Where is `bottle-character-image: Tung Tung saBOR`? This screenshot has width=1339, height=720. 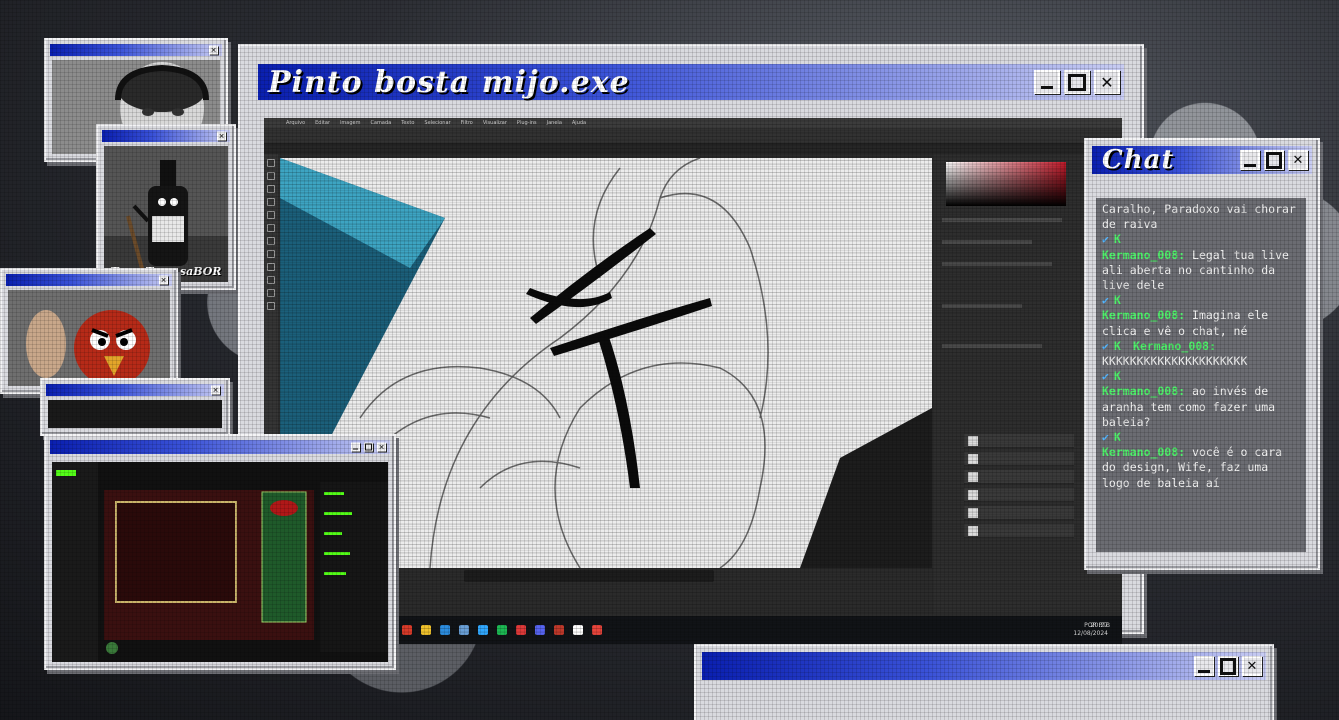
bottle-character-image: Tung Tung saBOR is located at coordinates (166, 214).